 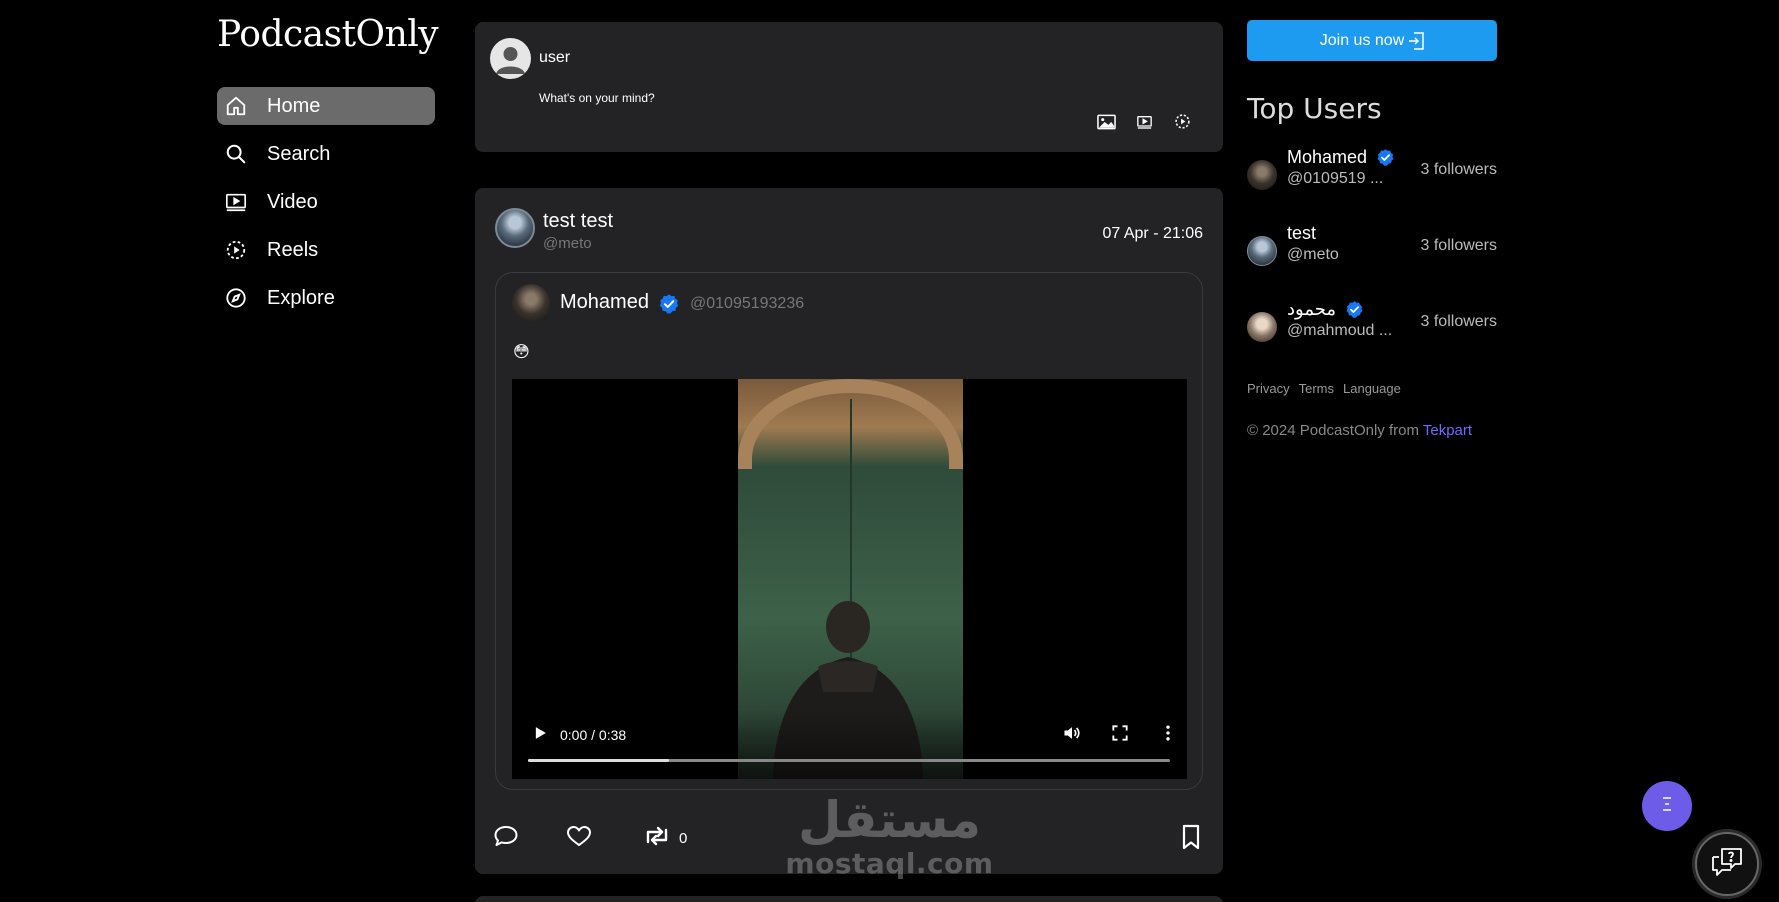 What do you see at coordinates (1372, 388) in the screenshot?
I see `language-link: Language` at bounding box center [1372, 388].